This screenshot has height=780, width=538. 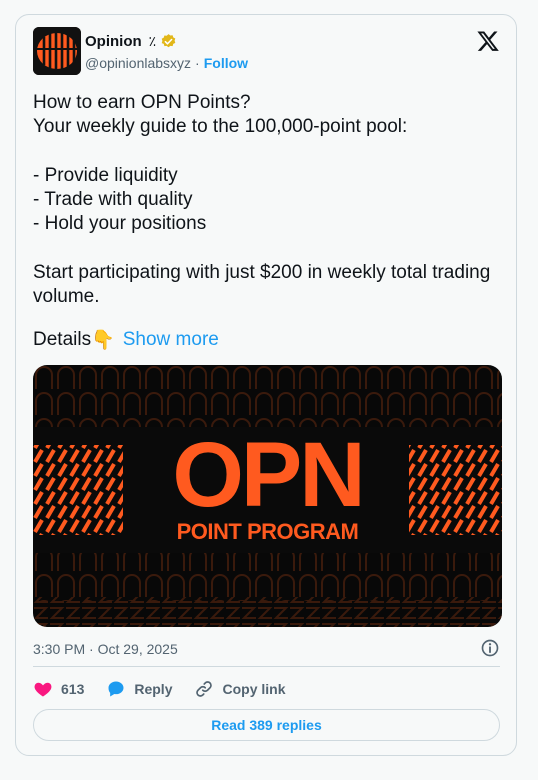 What do you see at coordinates (105, 649) in the screenshot?
I see `timestamp: 3:30 PM · Oct 29, 2025` at bounding box center [105, 649].